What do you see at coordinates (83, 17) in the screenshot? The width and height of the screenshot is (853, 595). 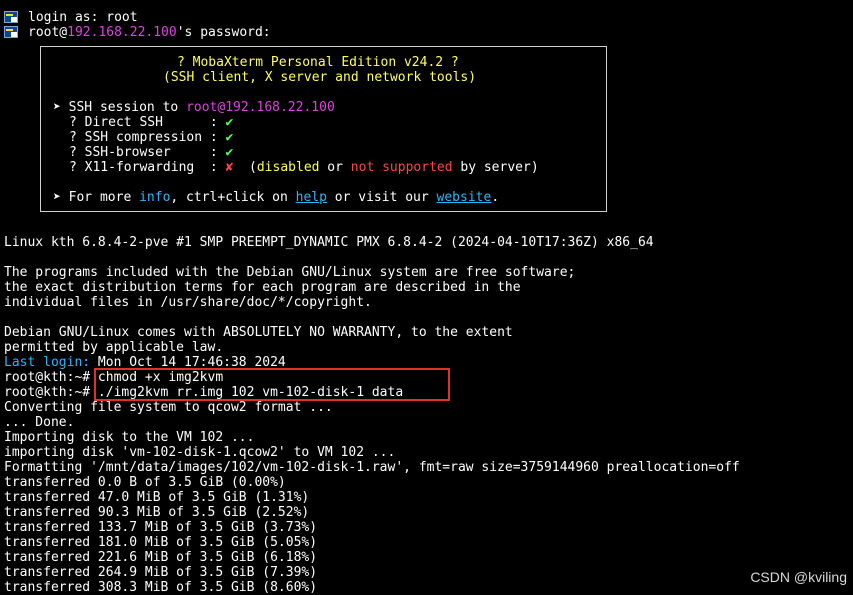 I see `login-prompt: login as: root` at bounding box center [83, 17].